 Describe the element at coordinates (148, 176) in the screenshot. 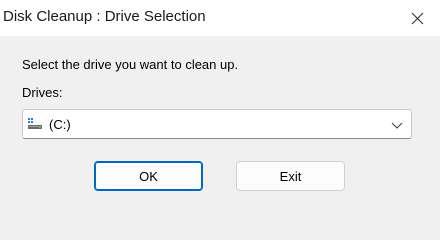

I see `ok-button: OK` at that location.